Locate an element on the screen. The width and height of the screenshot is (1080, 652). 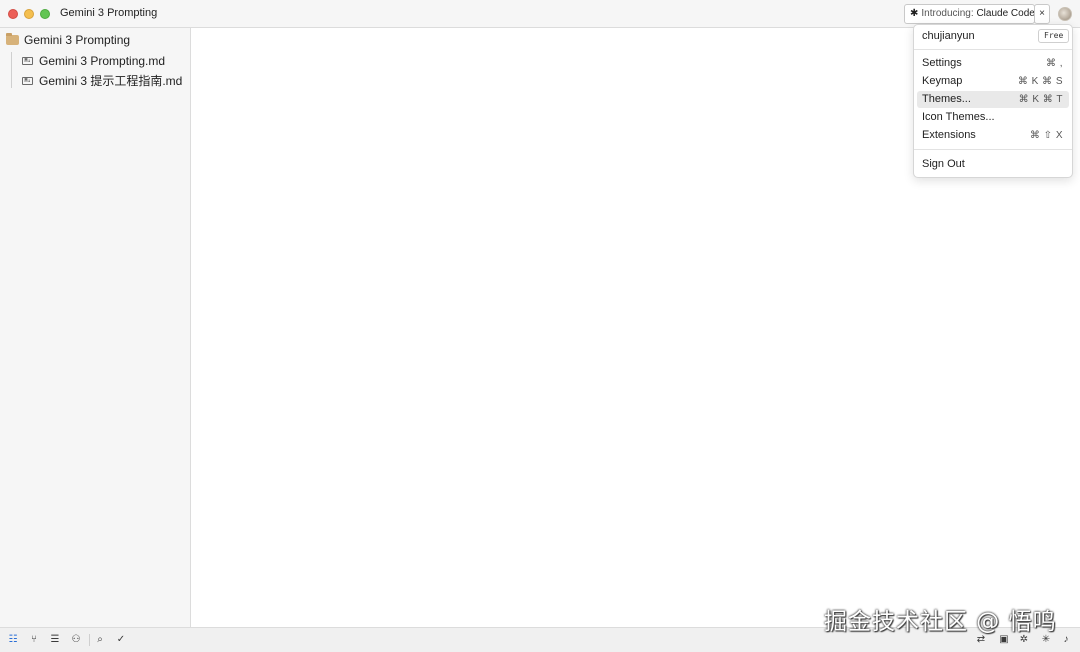
file-item: M↓ Gemini 3 Prompting.md is located at coordinates (93, 61).